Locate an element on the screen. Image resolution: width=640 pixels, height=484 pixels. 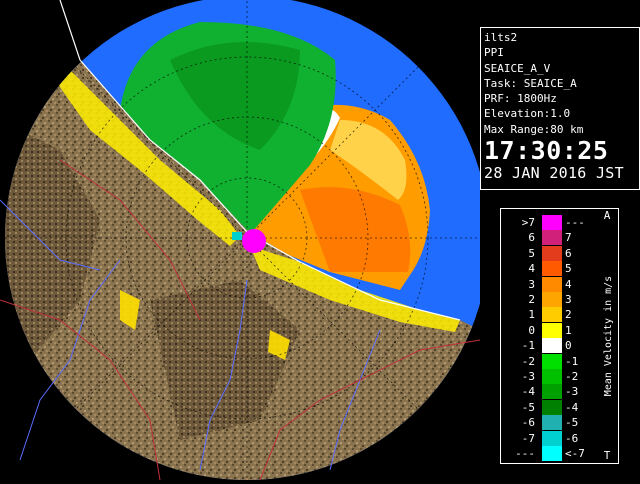
observation-date: 28 JAN 2016 JST is located at coordinates (554, 173).